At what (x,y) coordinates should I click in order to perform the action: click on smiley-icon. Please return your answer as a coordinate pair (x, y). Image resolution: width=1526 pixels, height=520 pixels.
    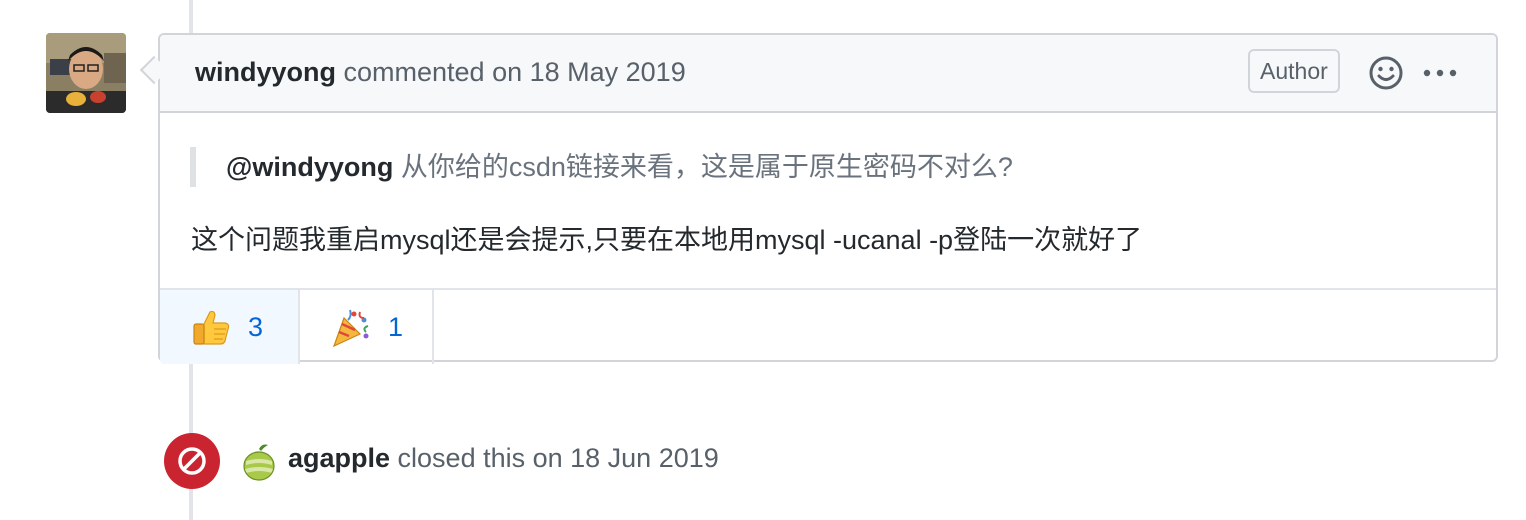
    Looking at the image, I should click on (1386, 73).